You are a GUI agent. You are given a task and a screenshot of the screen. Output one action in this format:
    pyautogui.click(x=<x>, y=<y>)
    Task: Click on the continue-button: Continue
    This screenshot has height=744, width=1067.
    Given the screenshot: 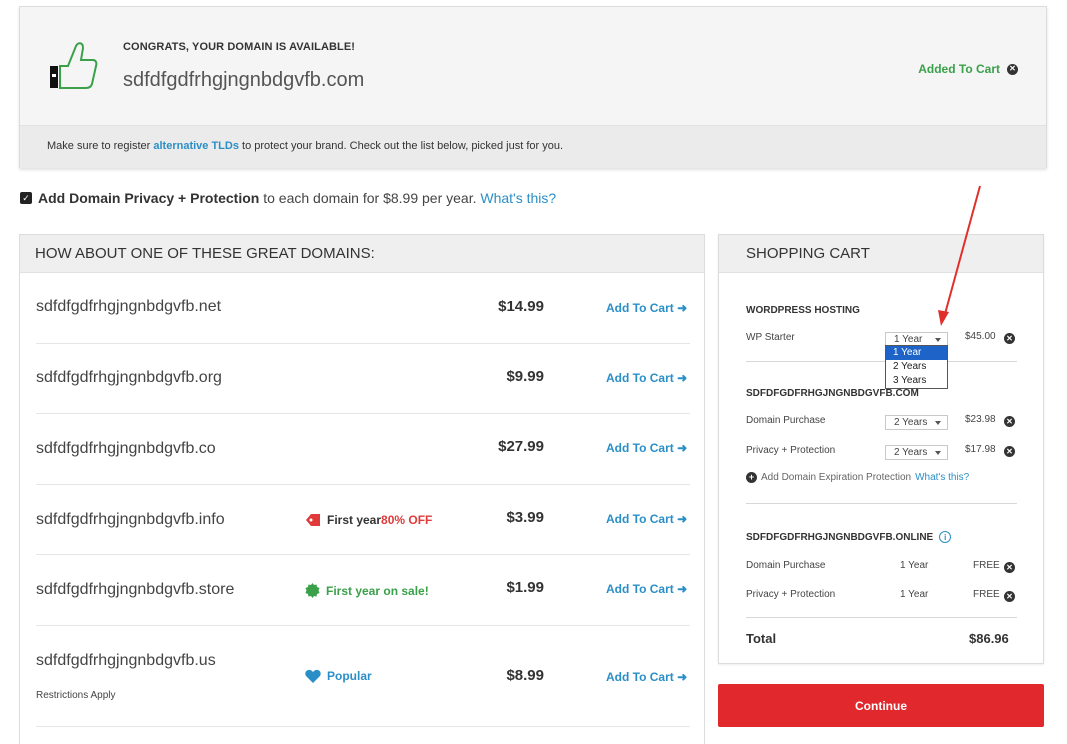 What is the action you would take?
    pyautogui.click(x=881, y=705)
    